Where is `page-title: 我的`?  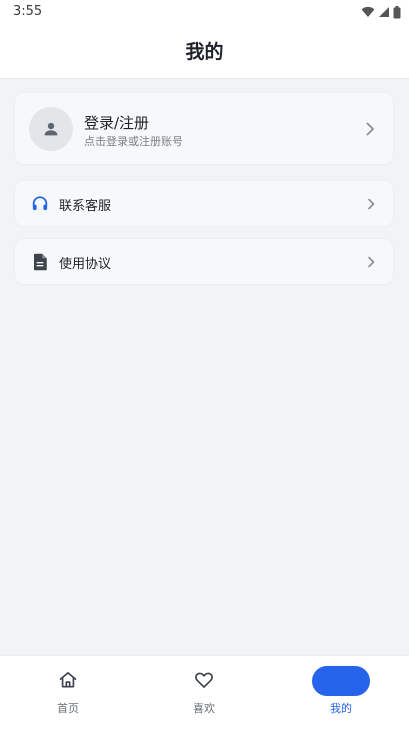
page-title: 我的 is located at coordinates (204, 52).